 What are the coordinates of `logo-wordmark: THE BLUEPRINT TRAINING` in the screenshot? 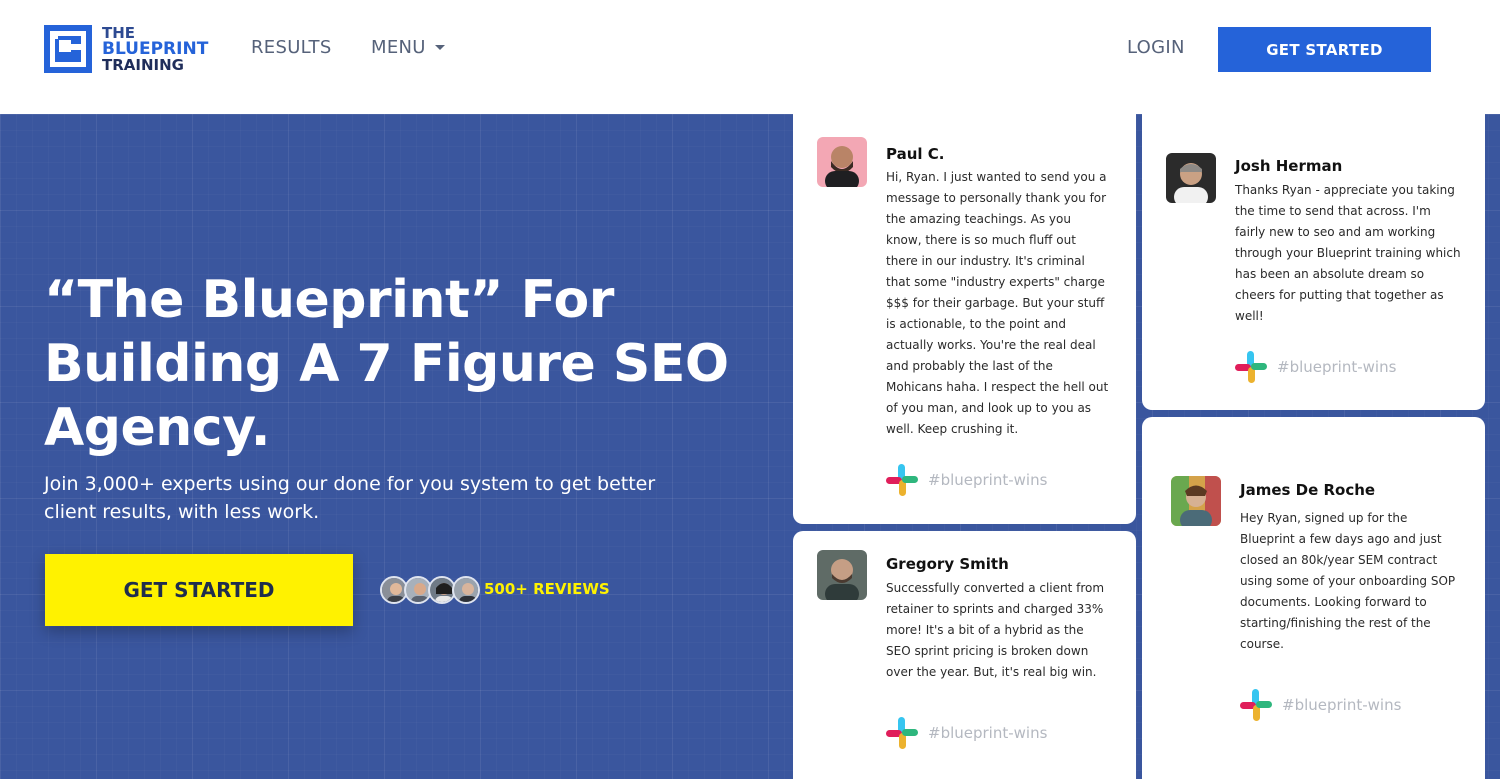 It's located at (155, 49).